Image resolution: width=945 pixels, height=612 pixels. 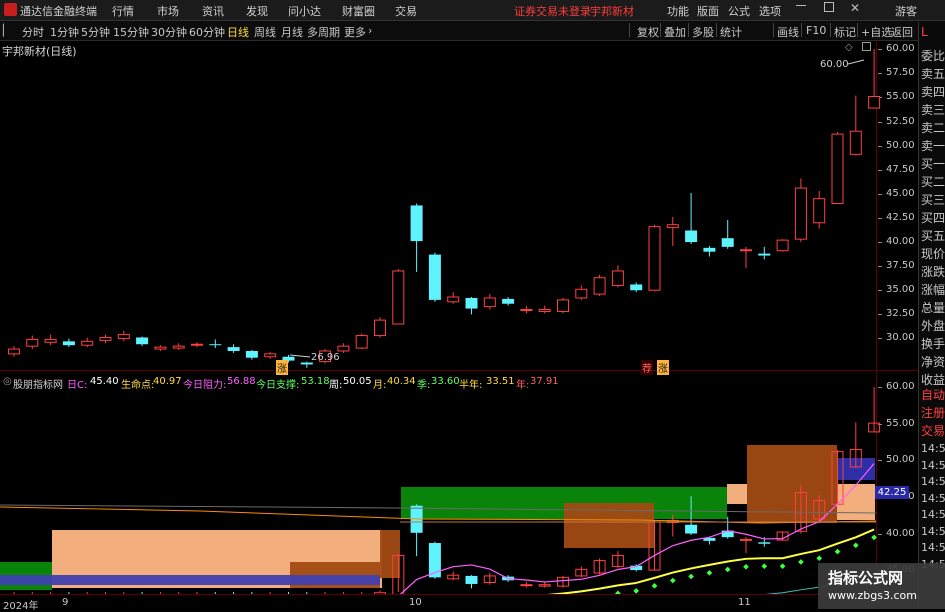 What do you see at coordinates (933, 325) in the screenshot?
I see `sidebar-item: 外盘` at bounding box center [933, 325].